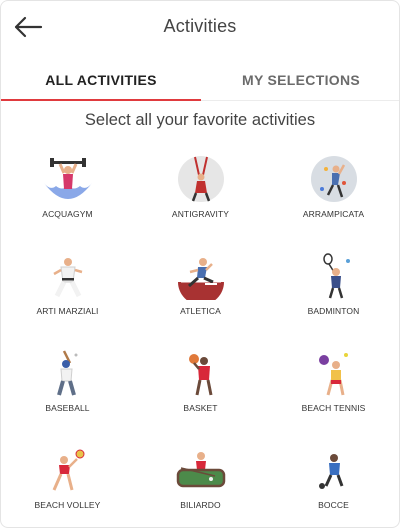 The height and width of the screenshot is (528, 400). I want to click on activity-beach-volley: BEACH VOLLEY, so click(67, 484).